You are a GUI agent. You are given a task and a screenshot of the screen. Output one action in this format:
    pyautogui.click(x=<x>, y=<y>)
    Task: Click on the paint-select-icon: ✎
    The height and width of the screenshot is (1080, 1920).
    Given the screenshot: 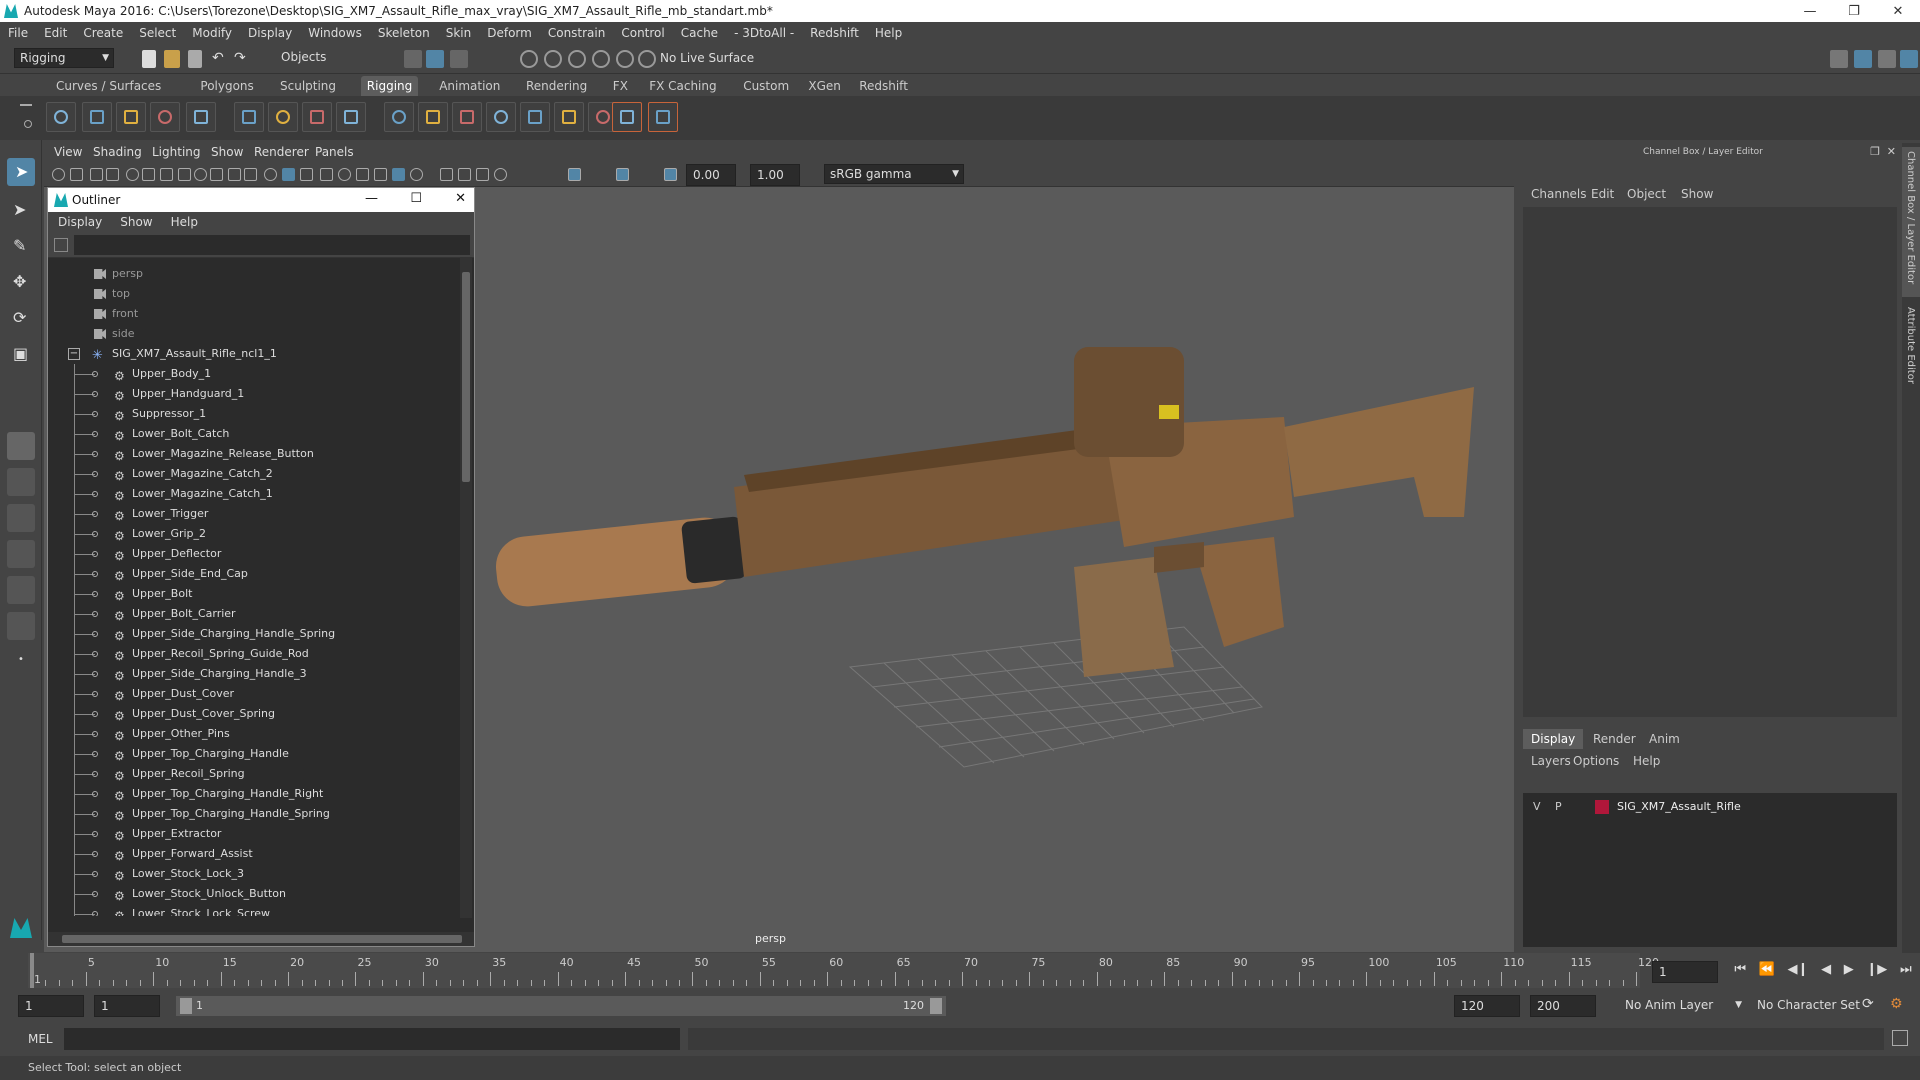 What is the action you would take?
    pyautogui.click(x=21, y=246)
    